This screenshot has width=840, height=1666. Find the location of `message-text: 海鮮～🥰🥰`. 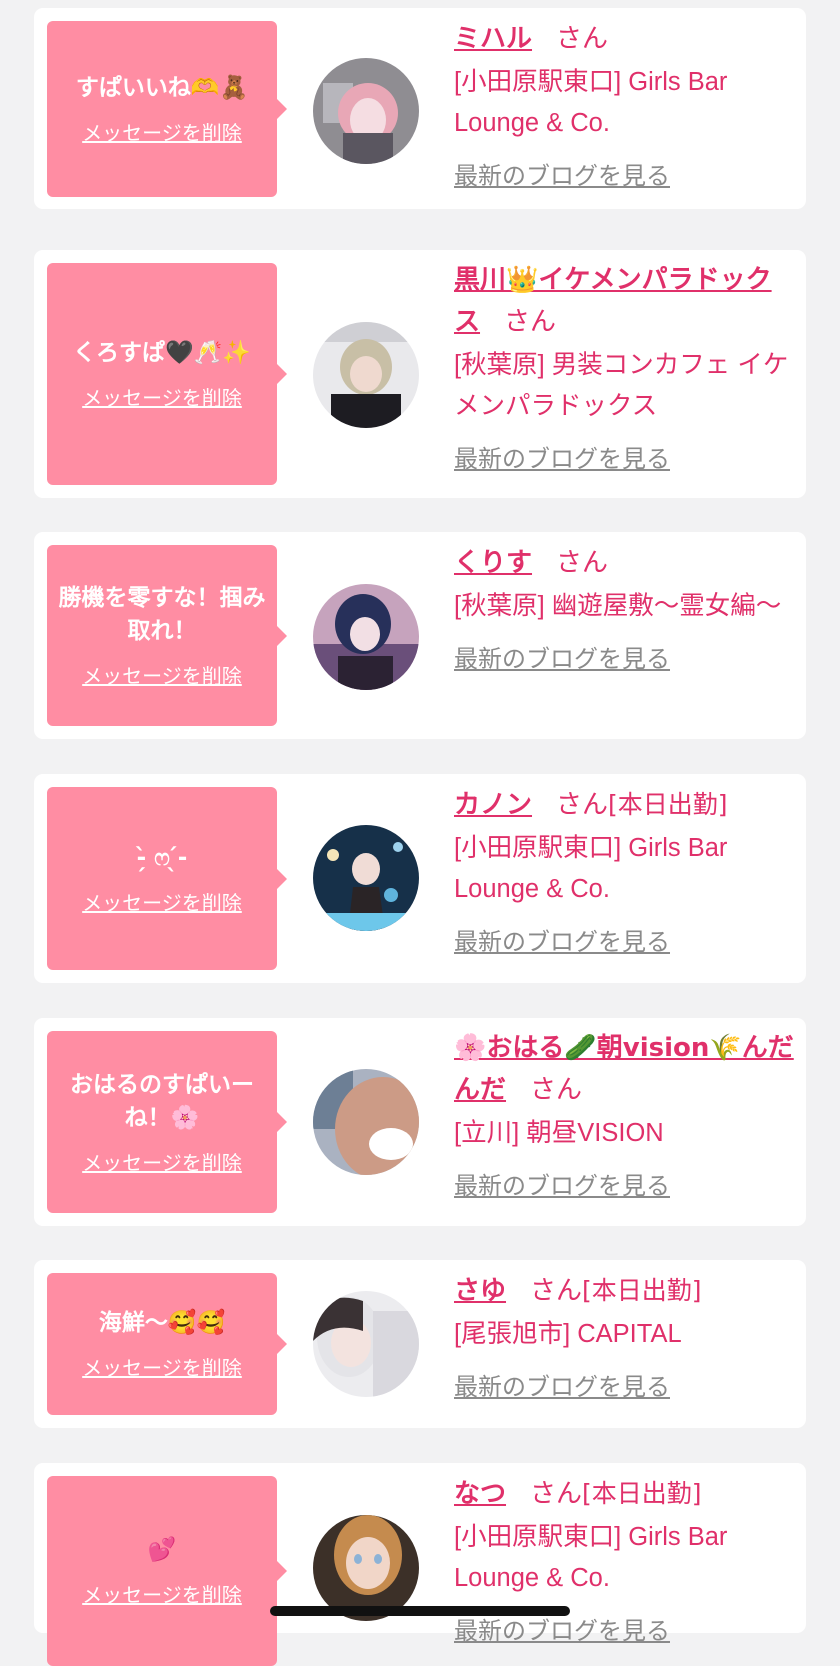

message-text: 海鮮～🥰🥰 is located at coordinates (162, 1323).